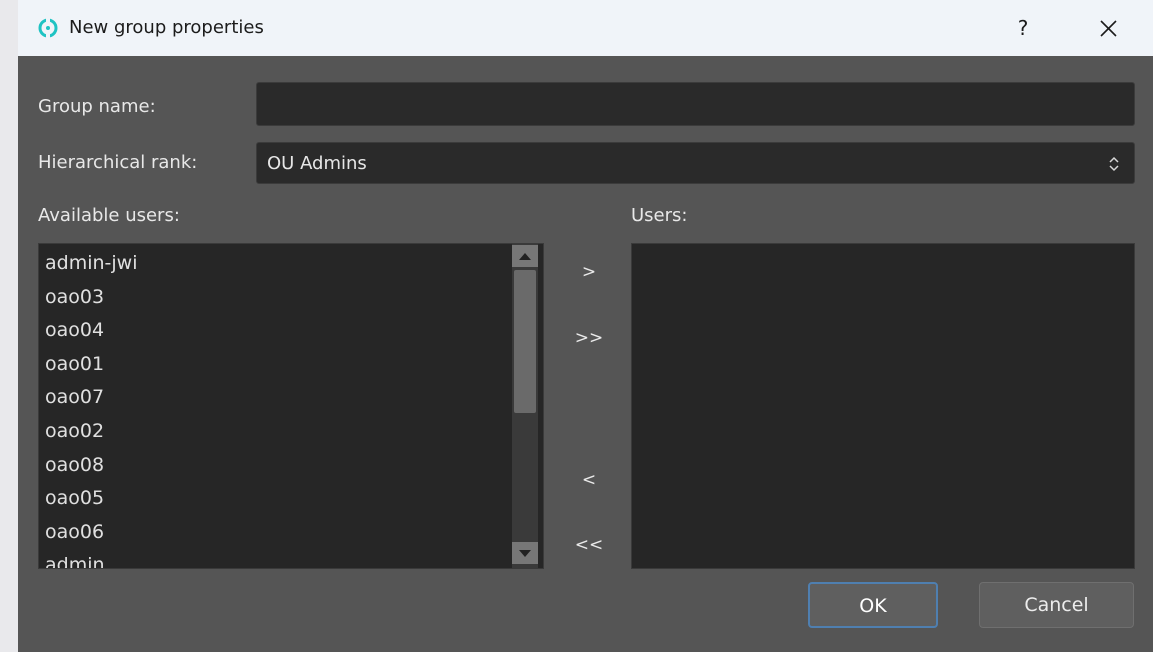  I want to click on available-users-scrollbar, so click(525, 406).